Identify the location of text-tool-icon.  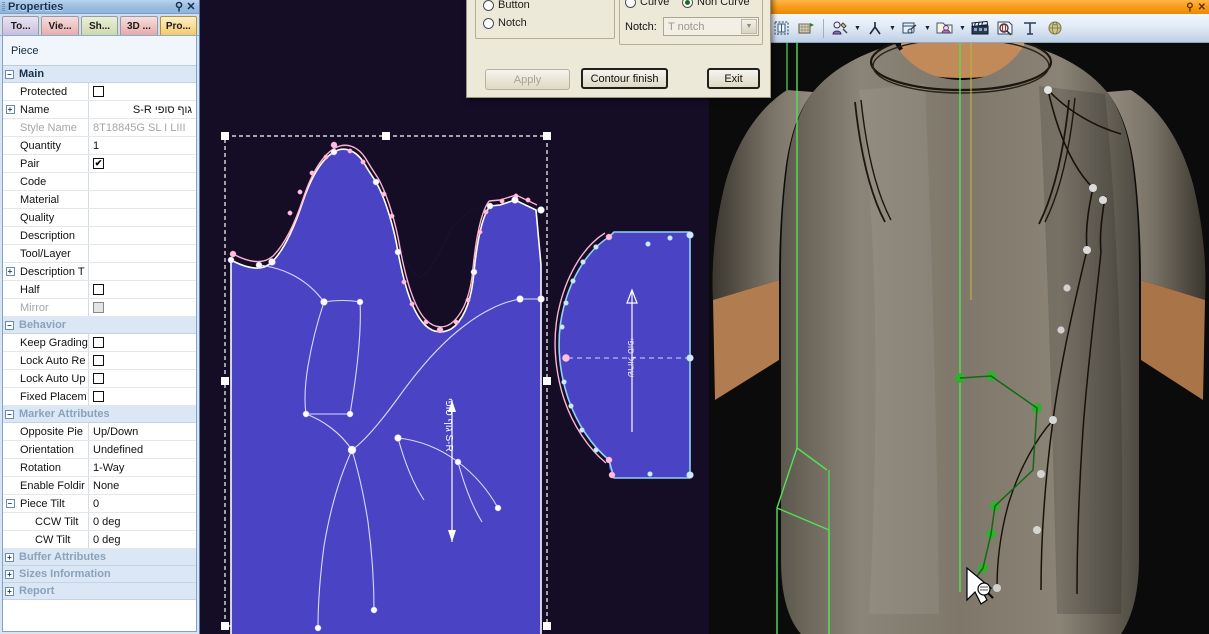
(1030, 28).